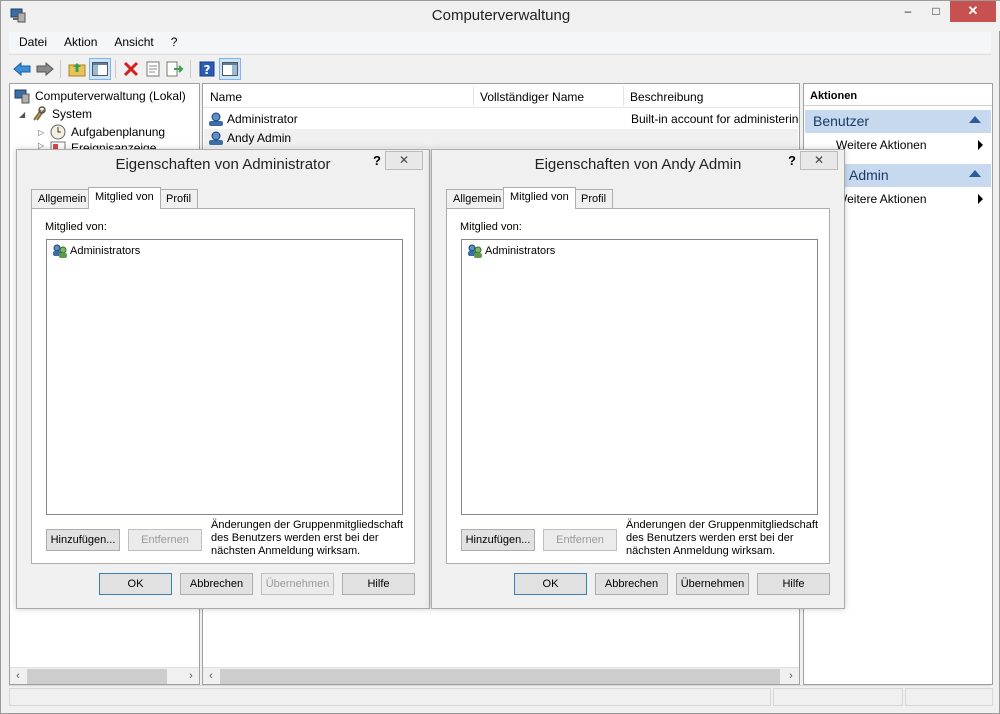 This screenshot has width=1000, height=714. Describe the element at coordinates (226, 97) in the screenshot. I see `column-name: Name` at that location.